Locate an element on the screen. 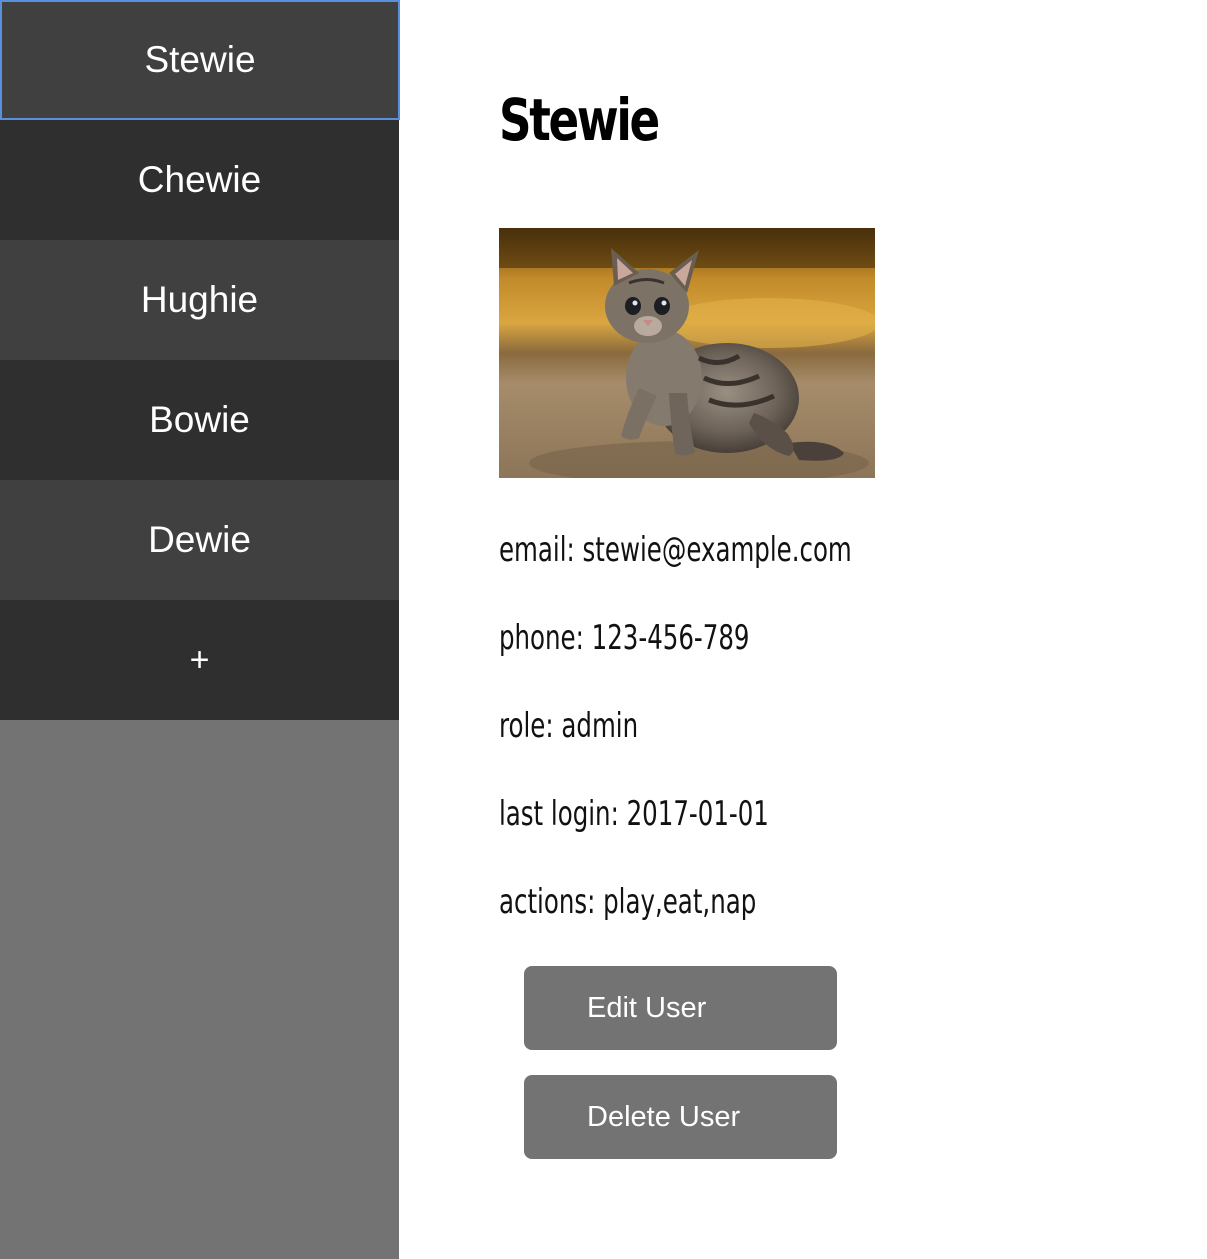  add-user-button: + is located at coordinates (199, 660).